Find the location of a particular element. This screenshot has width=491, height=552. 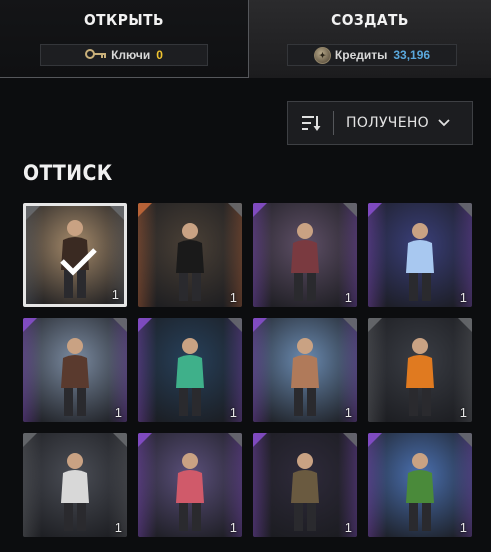

tab-create-title: СОЗДАТЬ is located at coordinates (370, 20).